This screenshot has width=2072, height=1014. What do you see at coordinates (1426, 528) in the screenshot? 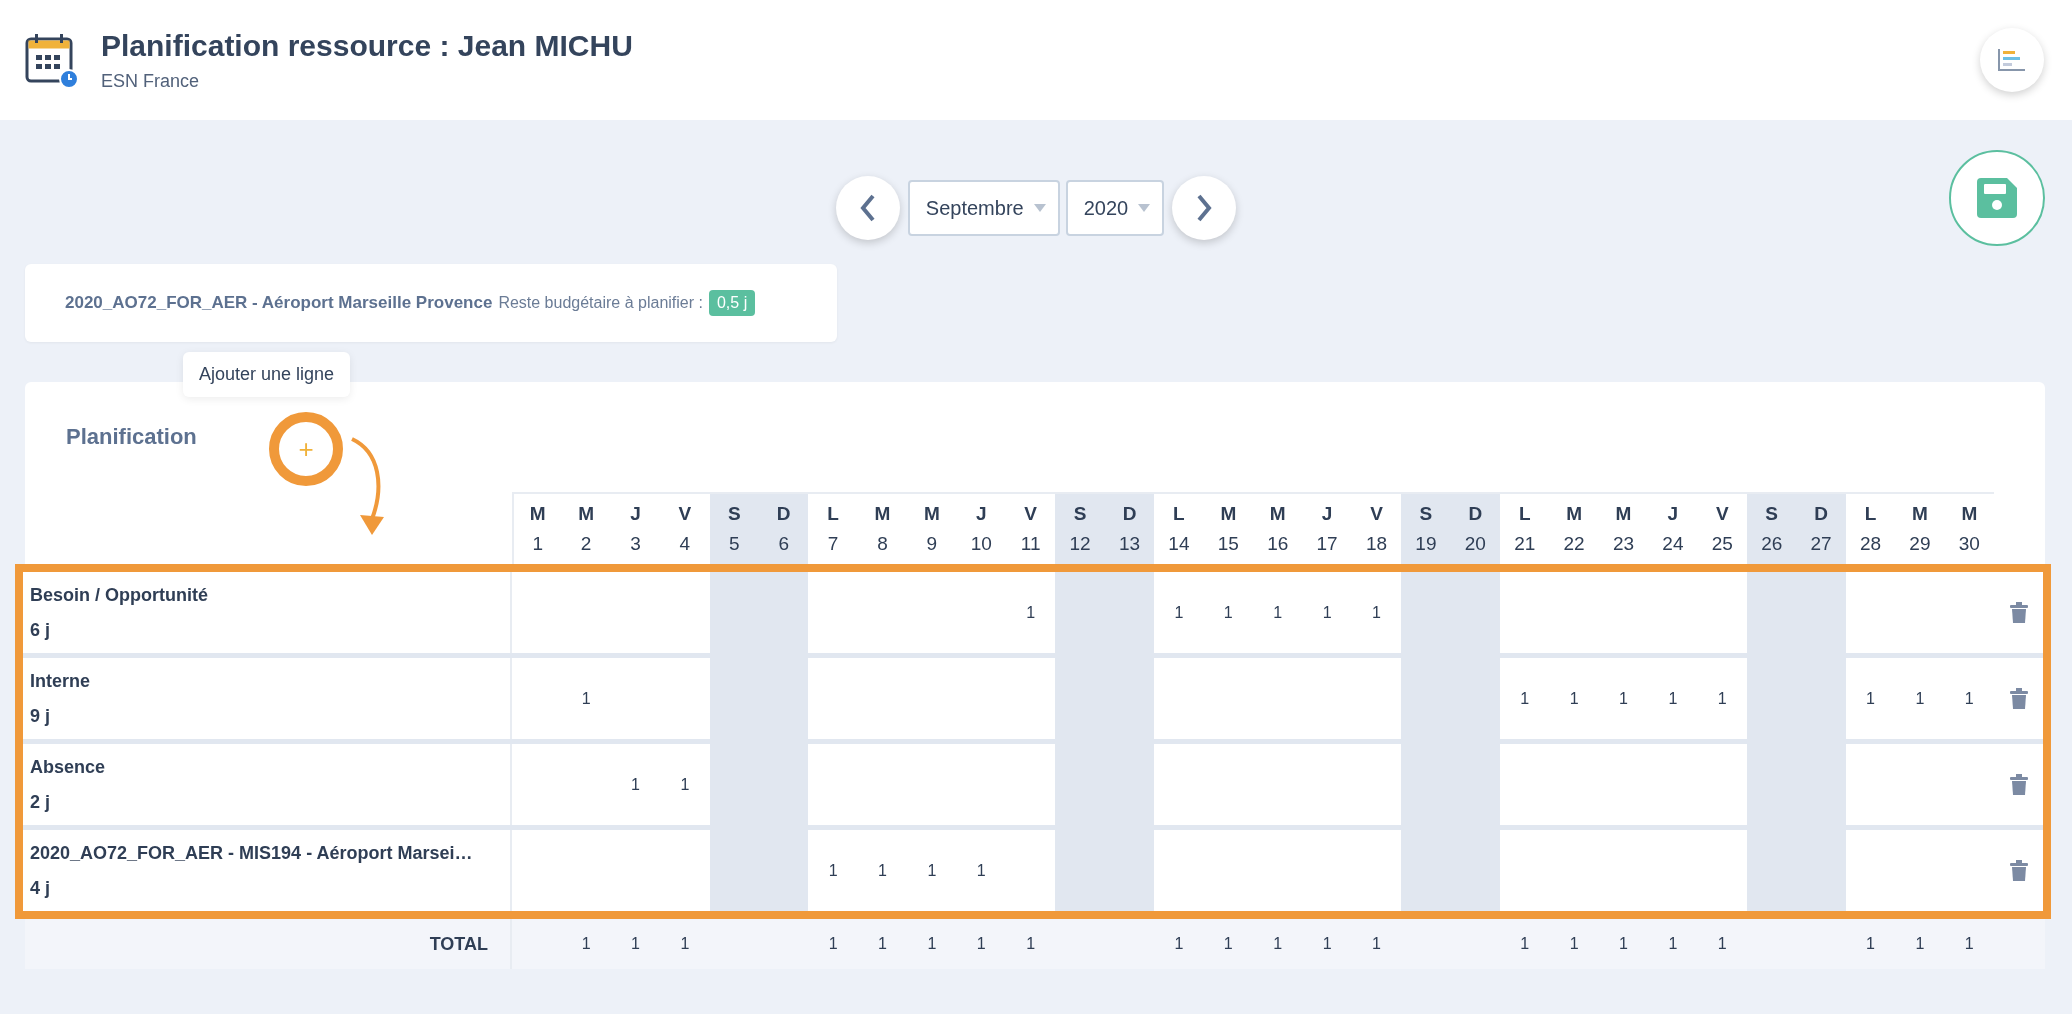
I see `day-header: S 19` at bounding box center [1426, 528].